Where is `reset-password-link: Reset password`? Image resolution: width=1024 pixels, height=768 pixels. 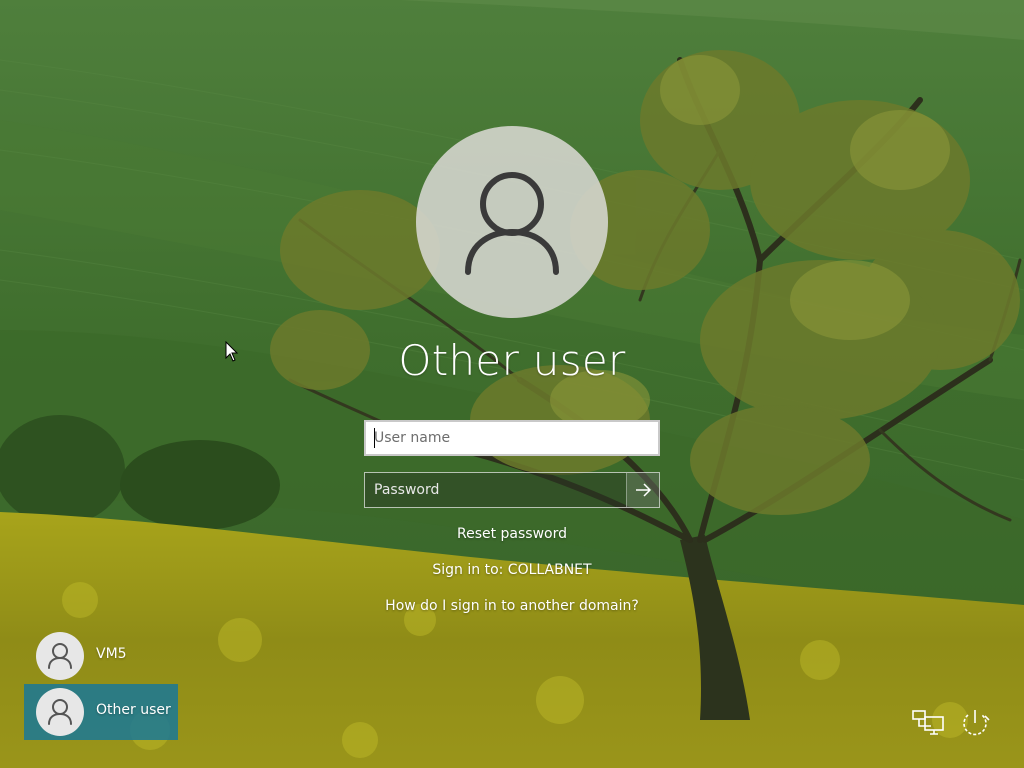
reset-password-link: Reset password is located at coordinates (512, 534).